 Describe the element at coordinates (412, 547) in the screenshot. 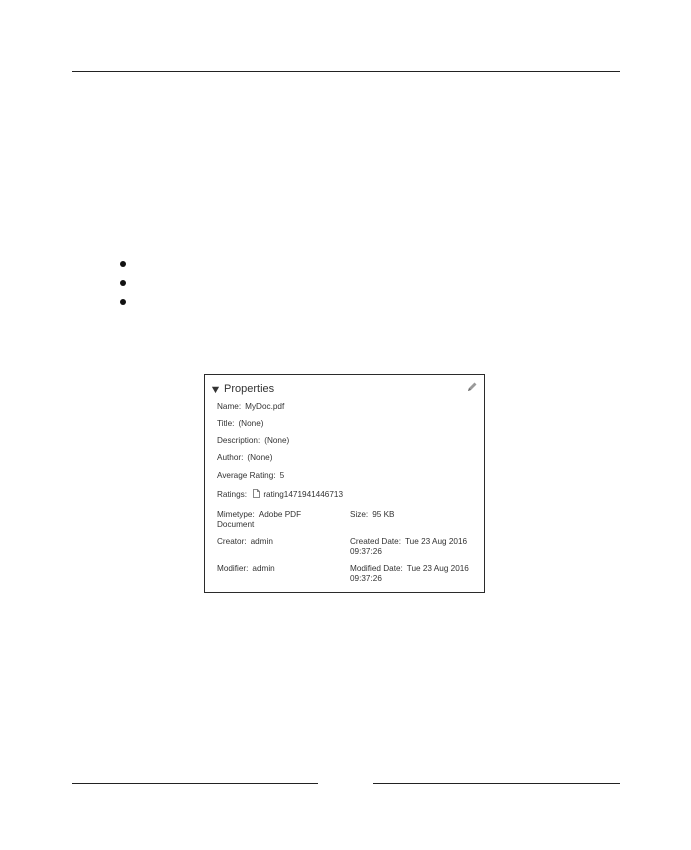

I see `created-date-property: Created Date: Tue 23 Aug 2016 09:37:26` at that location.